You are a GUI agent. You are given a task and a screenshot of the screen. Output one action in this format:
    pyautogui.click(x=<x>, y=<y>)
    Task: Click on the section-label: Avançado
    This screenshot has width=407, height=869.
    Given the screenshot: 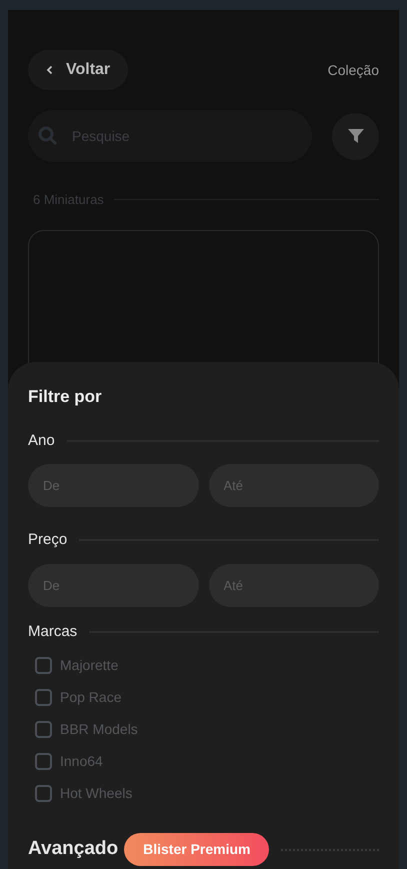 What is the action you would take?
    pyautogui.click(x=73, y=849)
    